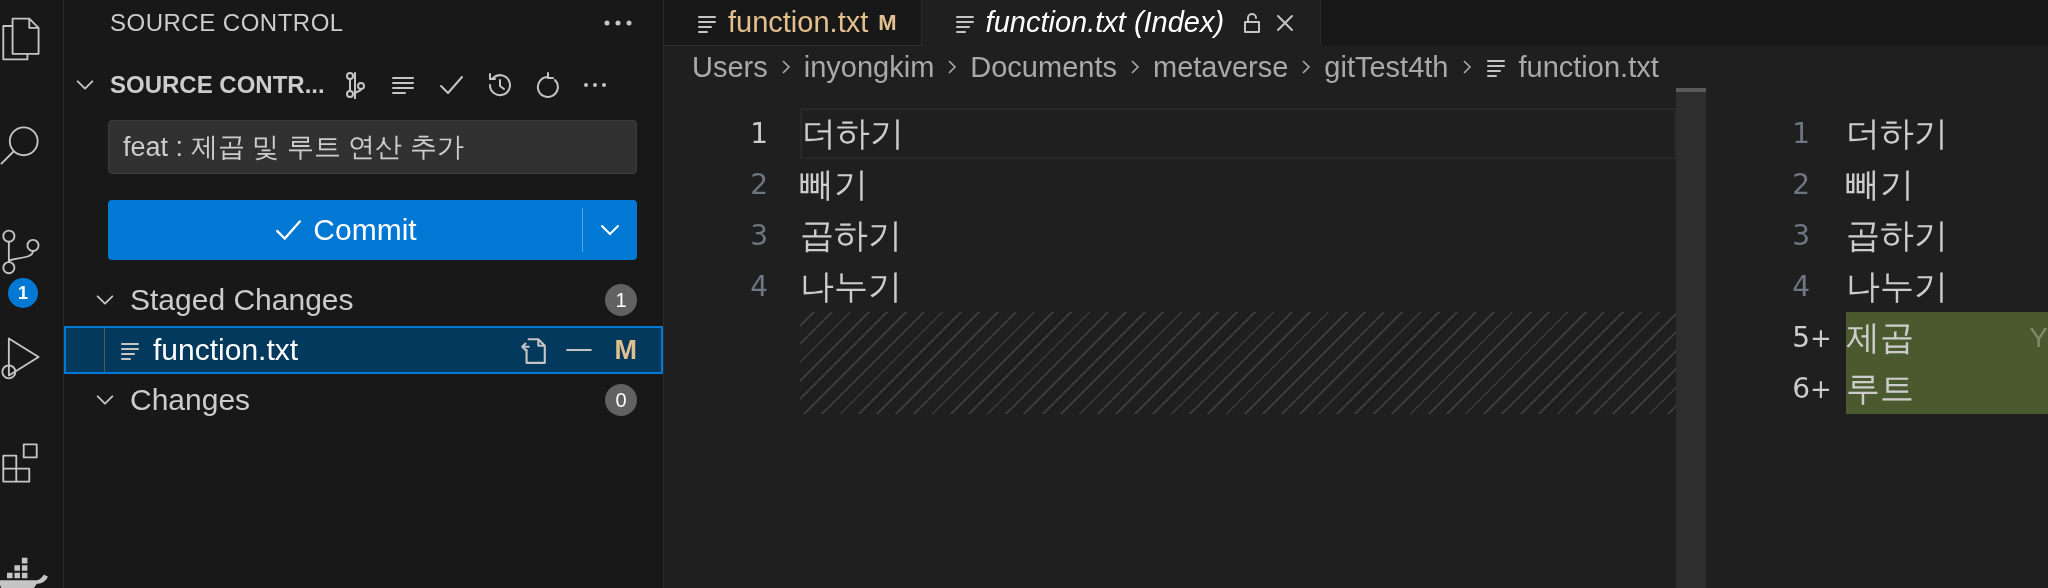  What do you see at coordinates (23, 293) in the screenshot?
I see `badge-count: 1` at bounding box center [23, 293].